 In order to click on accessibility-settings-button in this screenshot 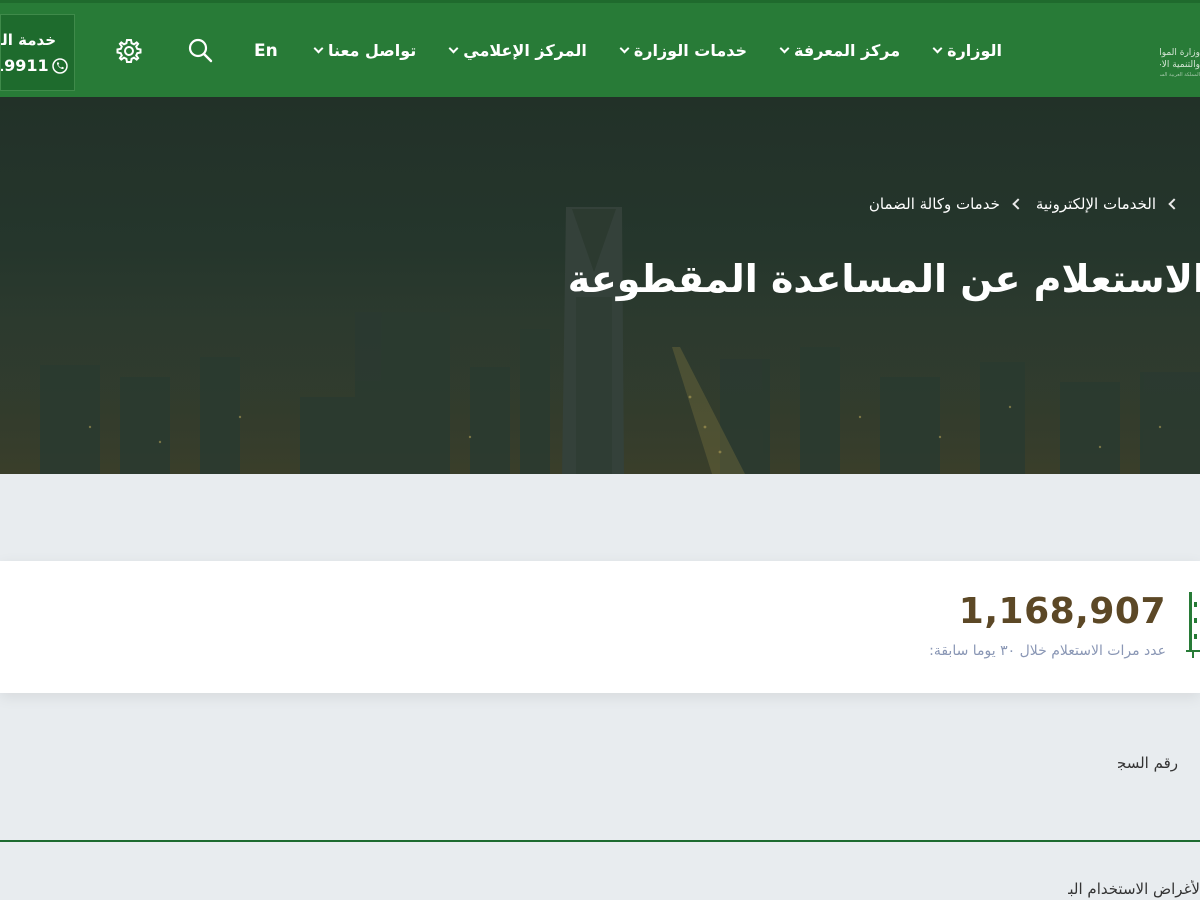, I will do `click(129, 51)`.